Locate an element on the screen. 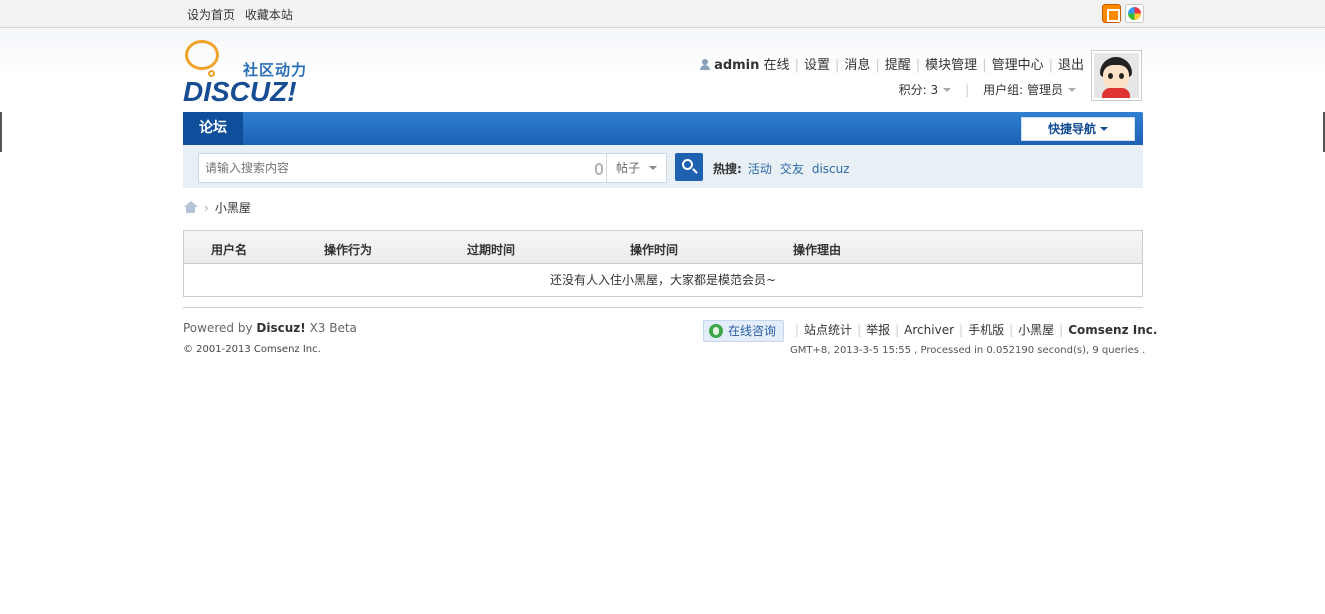 This screenshot has height=614, width=1325. online-status: 在线 is located at coordinates (777, 65).